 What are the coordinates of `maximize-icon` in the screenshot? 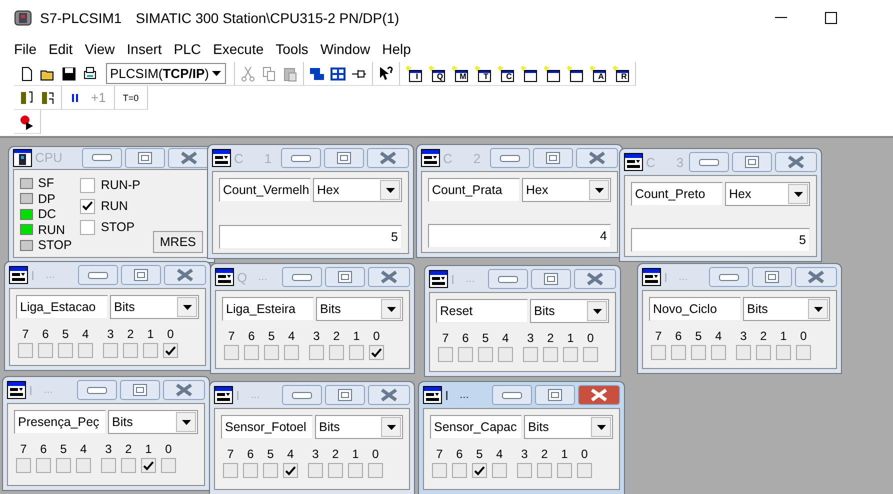 It's located at (831, 18).